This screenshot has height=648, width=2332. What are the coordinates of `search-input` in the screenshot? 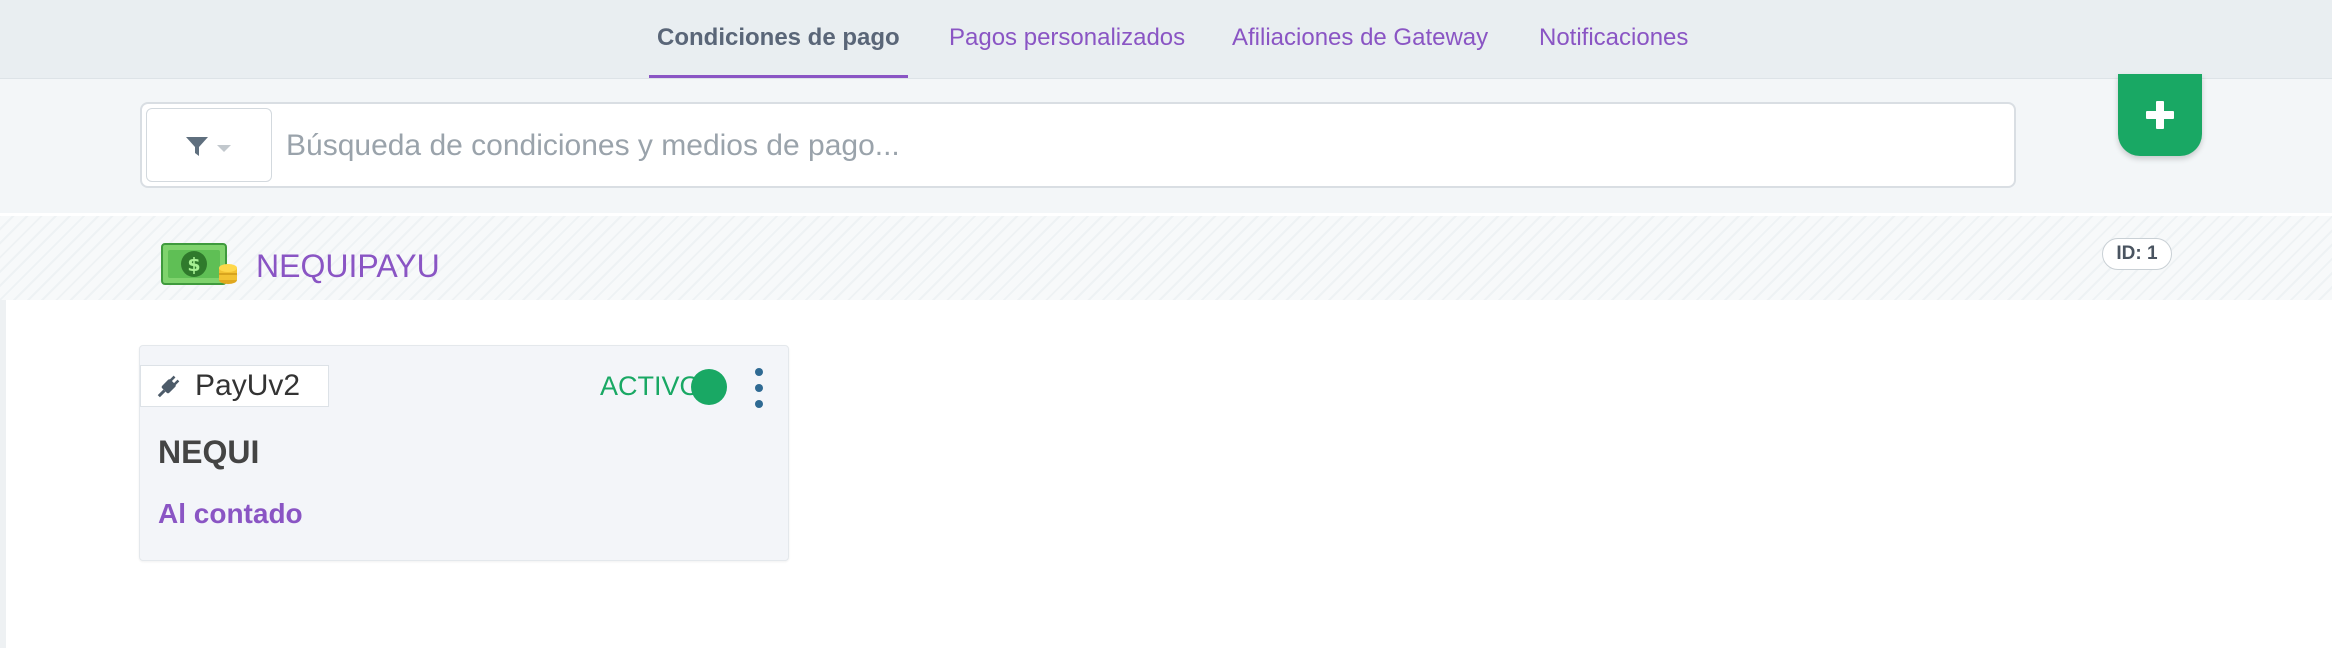 It's located at (1136, 146).